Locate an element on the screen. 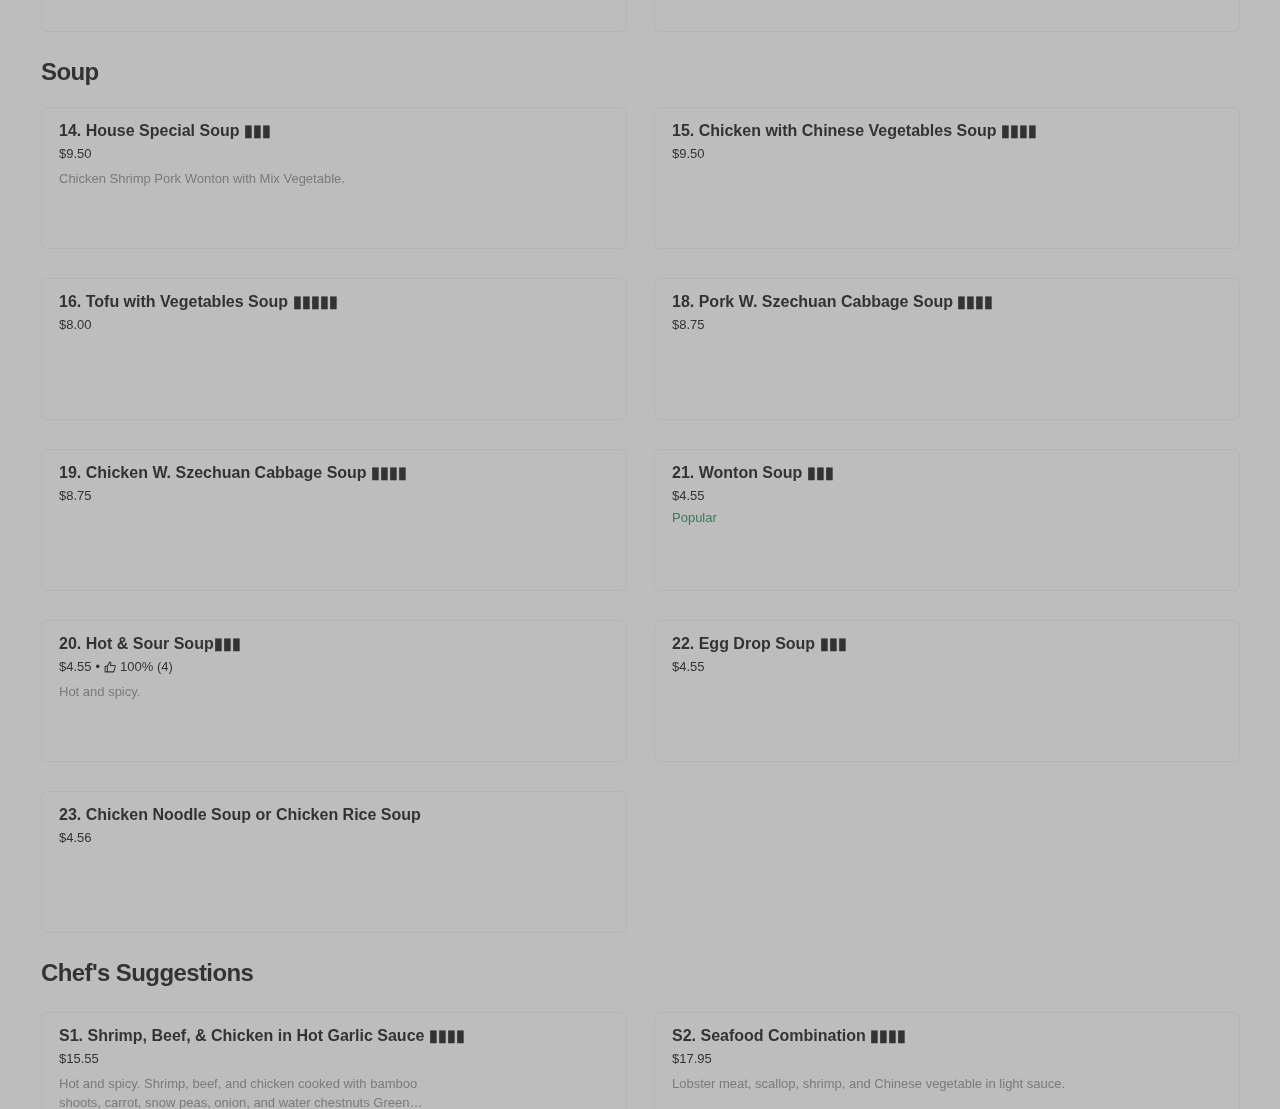 The height and width of the screenshot is (1109, 1280). item-title: S2. Seafood Combination ▮▮▮▮ is located at coordinates (789, 1036).